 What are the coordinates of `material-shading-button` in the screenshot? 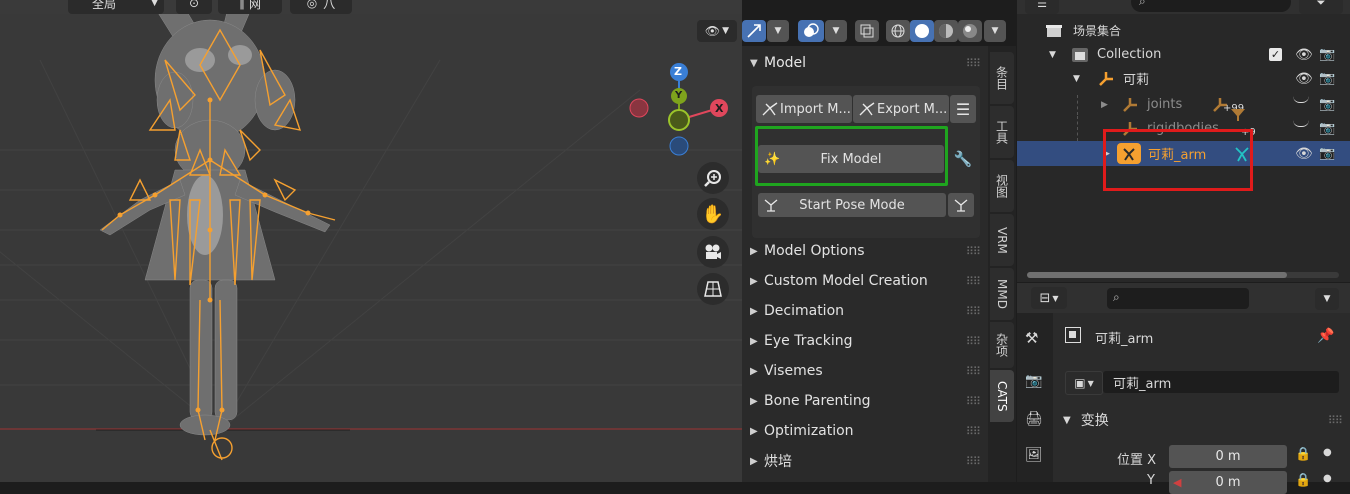 It's located at (946, 31).